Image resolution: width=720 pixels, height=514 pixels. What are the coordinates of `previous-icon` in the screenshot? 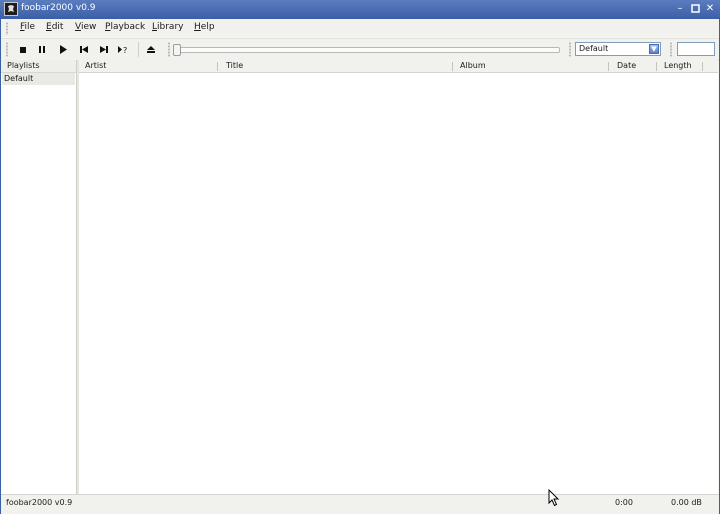 It's located at (84, 49).